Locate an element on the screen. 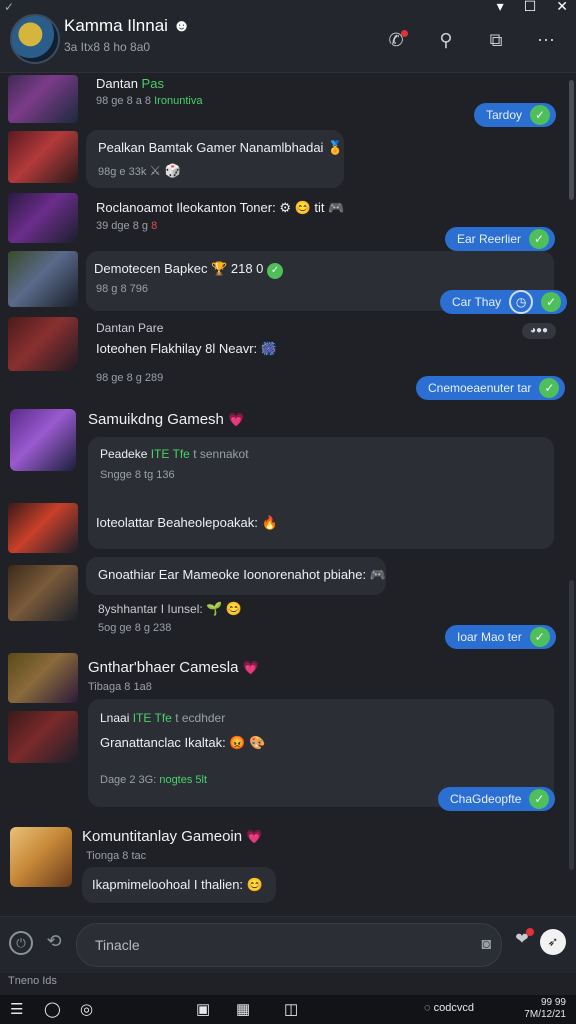  search-icon: ⚲ is located at coordinates (446, 40).